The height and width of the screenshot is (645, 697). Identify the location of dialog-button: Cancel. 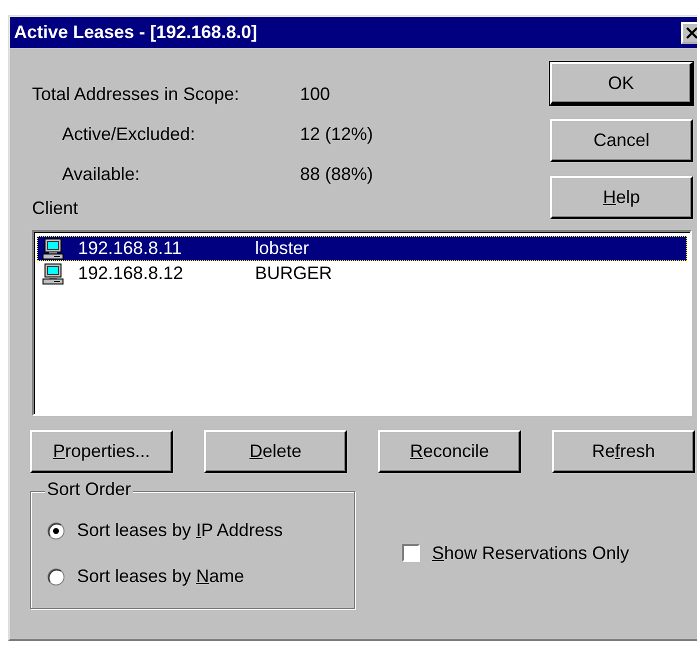
(621, 140).